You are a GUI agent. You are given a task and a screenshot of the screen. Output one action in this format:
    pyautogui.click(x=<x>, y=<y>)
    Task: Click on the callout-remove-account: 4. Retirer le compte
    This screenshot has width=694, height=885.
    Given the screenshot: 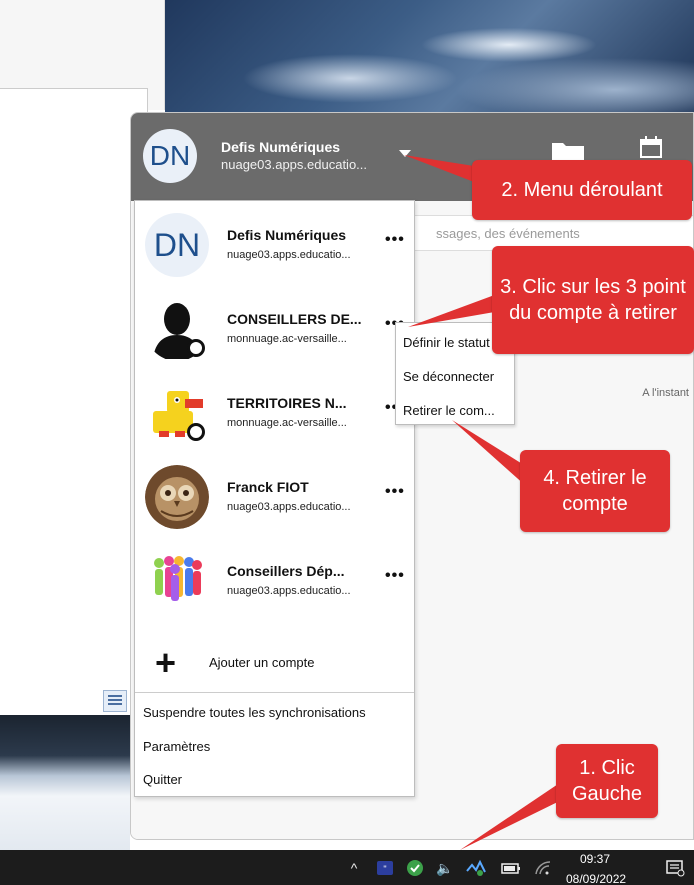 What is the action you would take?
    pyautogui.click(x=595, y=491)
    